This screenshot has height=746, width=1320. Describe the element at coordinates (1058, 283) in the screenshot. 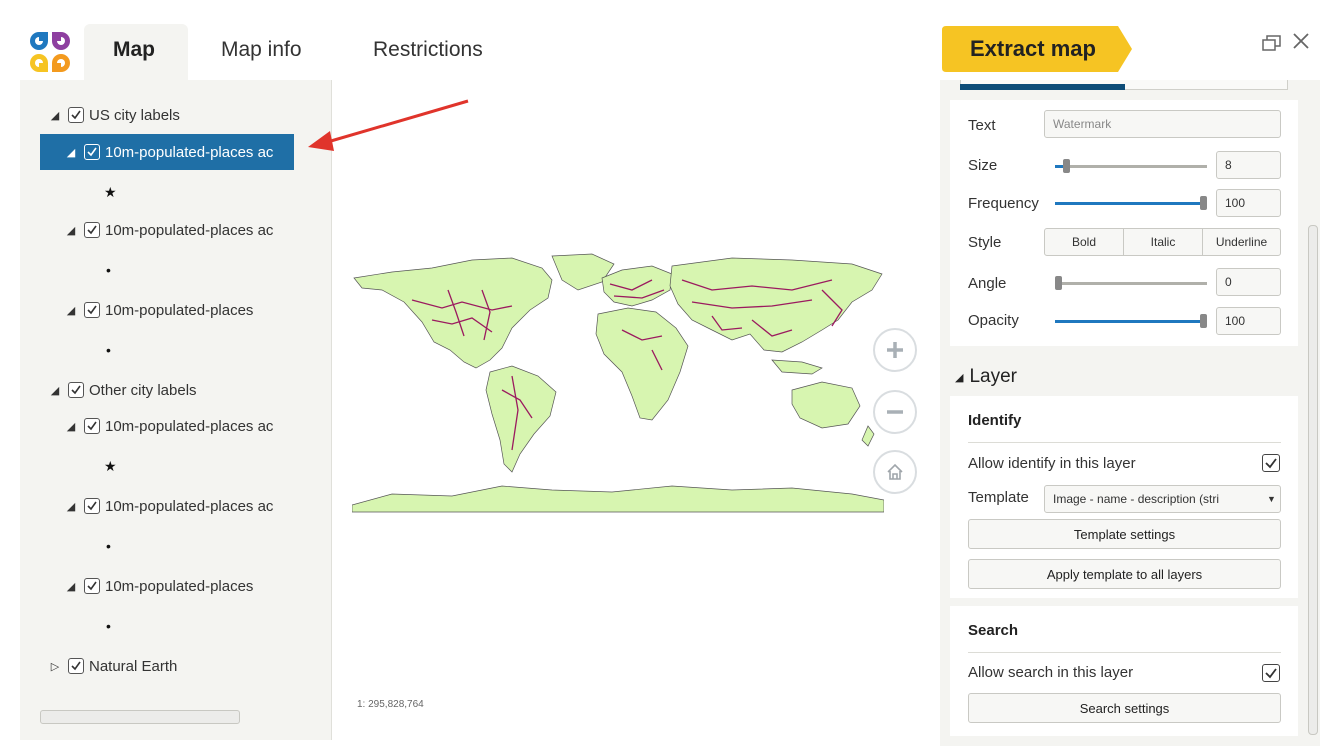

I see `angle-slider-thumb` at that location.